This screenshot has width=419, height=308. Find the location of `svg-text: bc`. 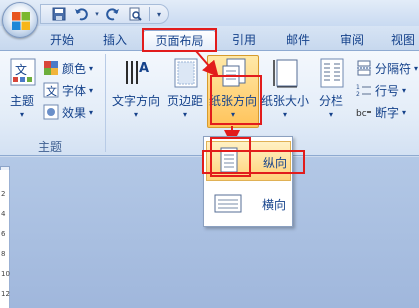

svg-text: bc is located at coordinates (361, 114).